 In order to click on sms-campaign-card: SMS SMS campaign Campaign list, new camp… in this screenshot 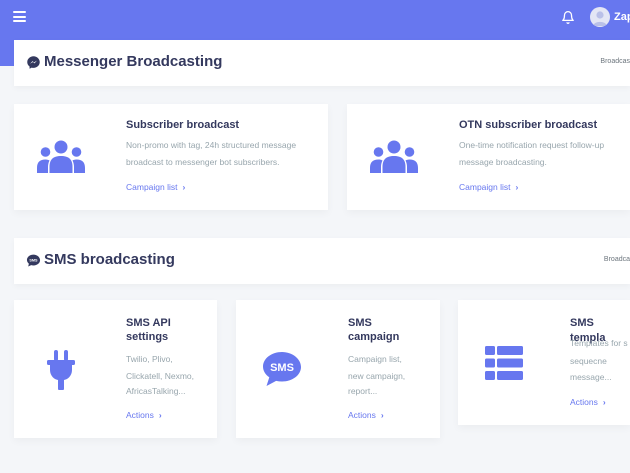, I will do `click(338, 369)`.